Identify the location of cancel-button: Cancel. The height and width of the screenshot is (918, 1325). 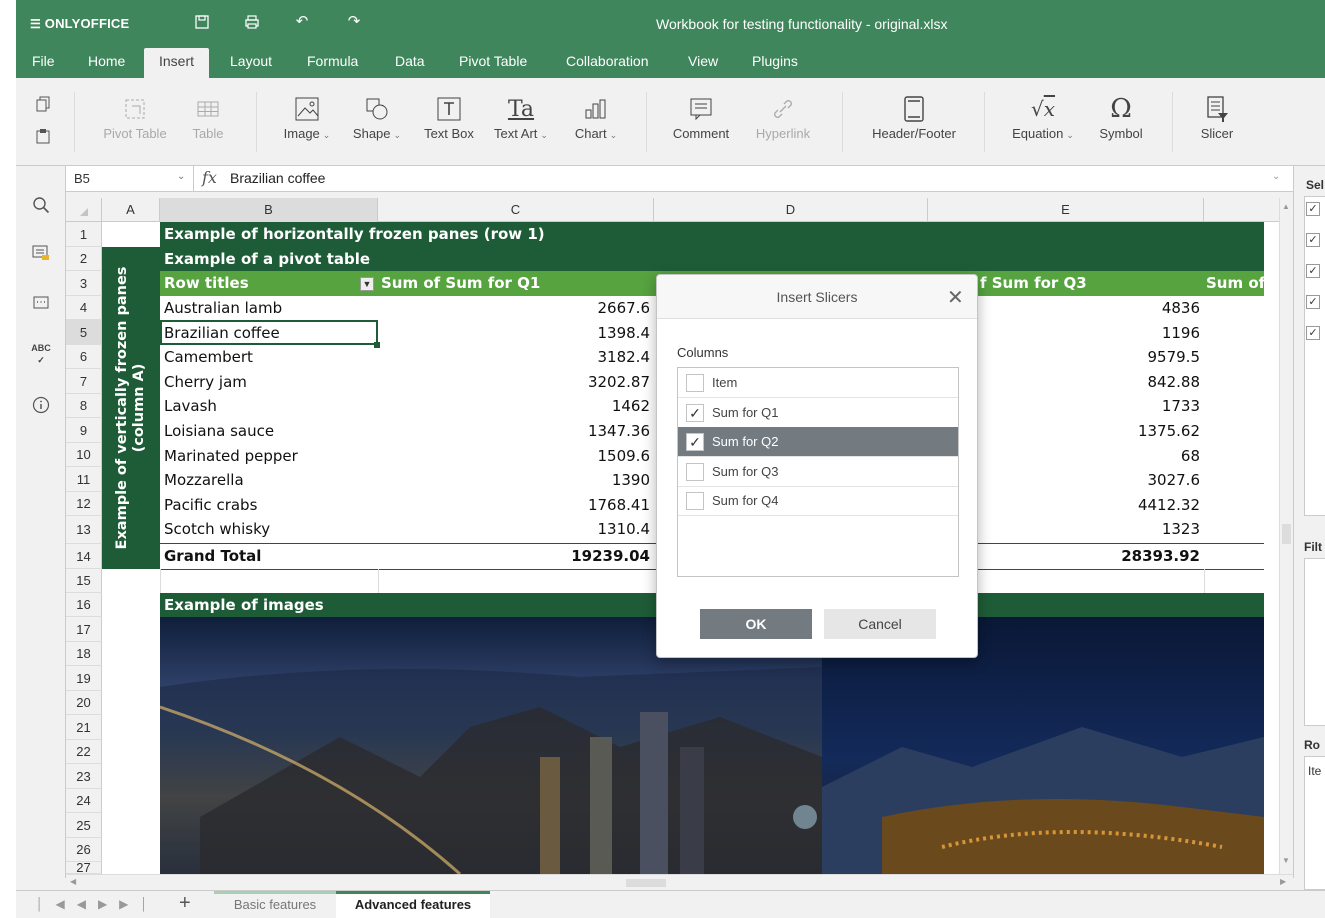
(880, 624).